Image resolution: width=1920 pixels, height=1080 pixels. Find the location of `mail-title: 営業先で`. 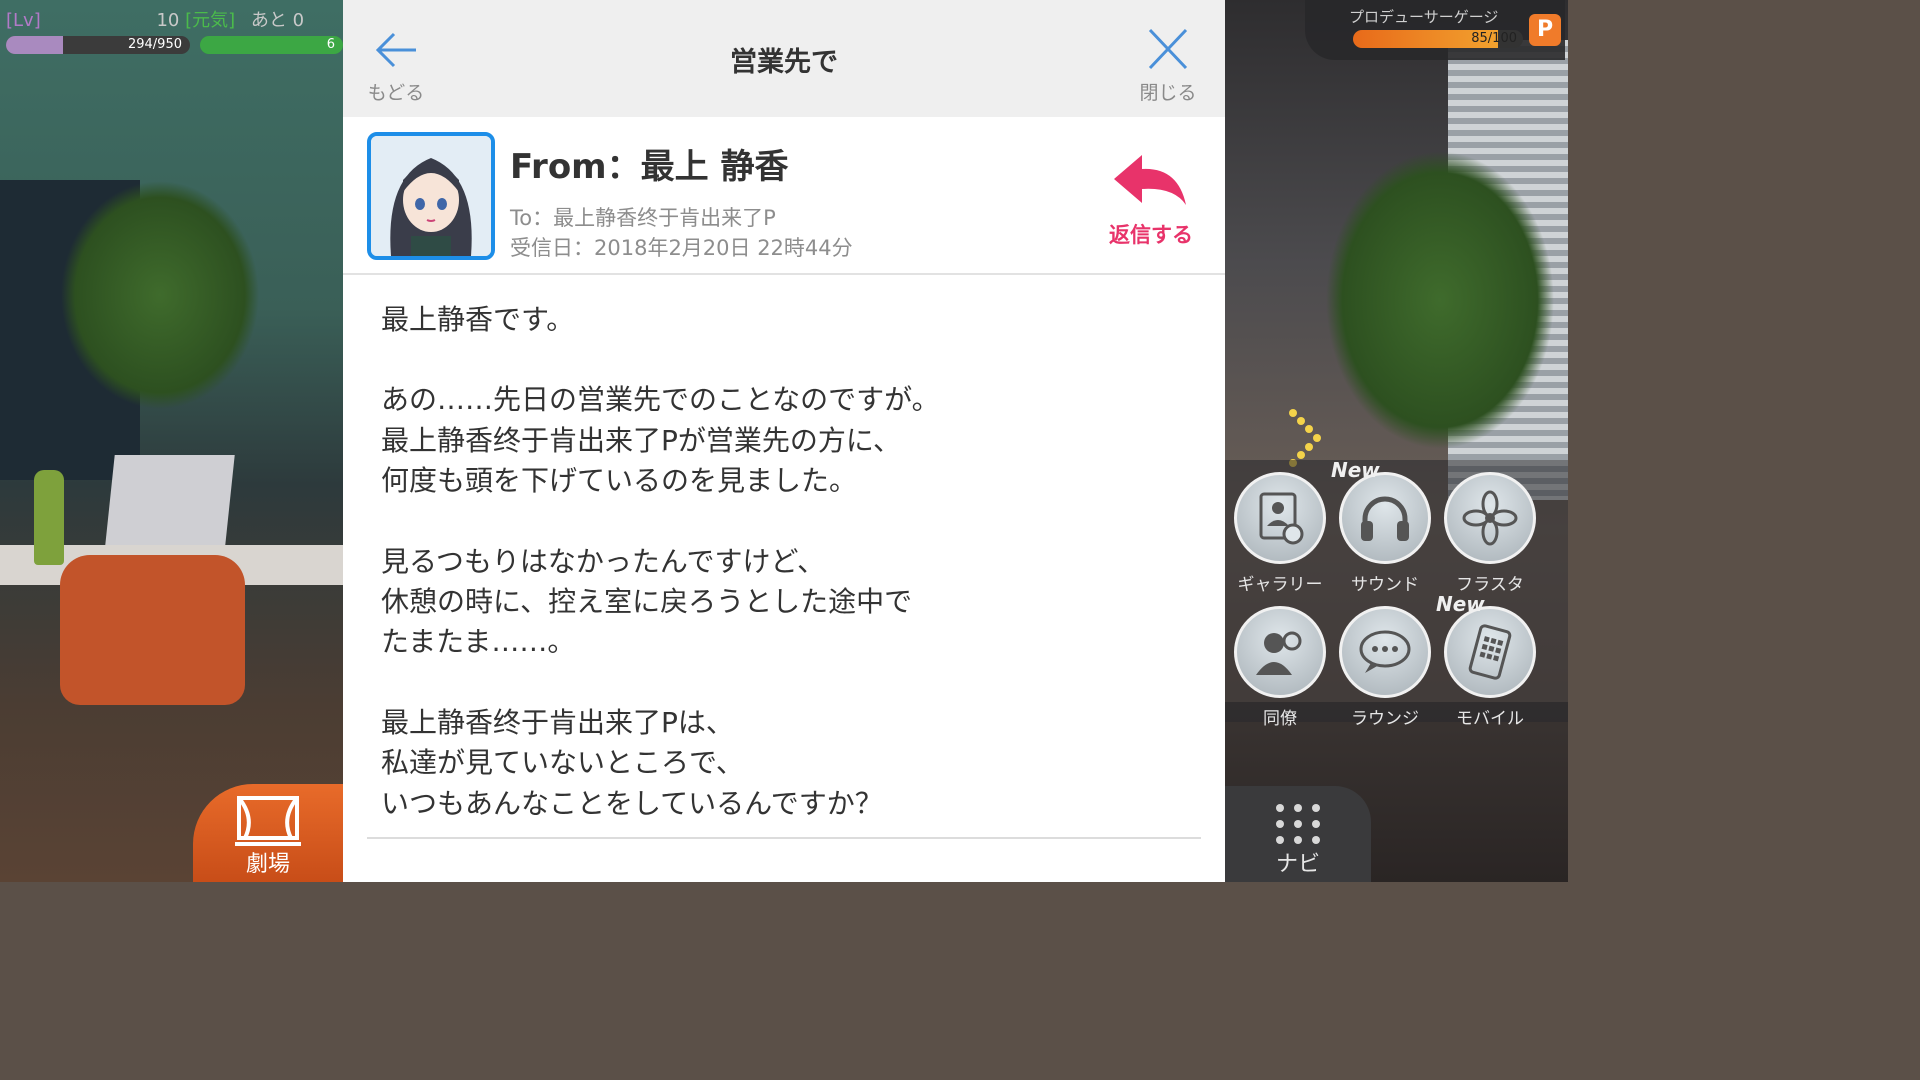

mail-title: 営業先で is located at coordinates (784, 62).